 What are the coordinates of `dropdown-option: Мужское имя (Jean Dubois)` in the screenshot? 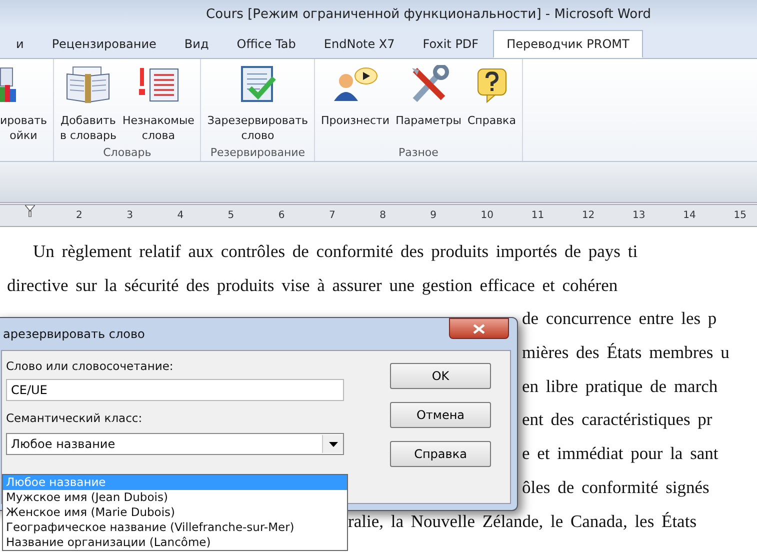 It's located at (175, 497).